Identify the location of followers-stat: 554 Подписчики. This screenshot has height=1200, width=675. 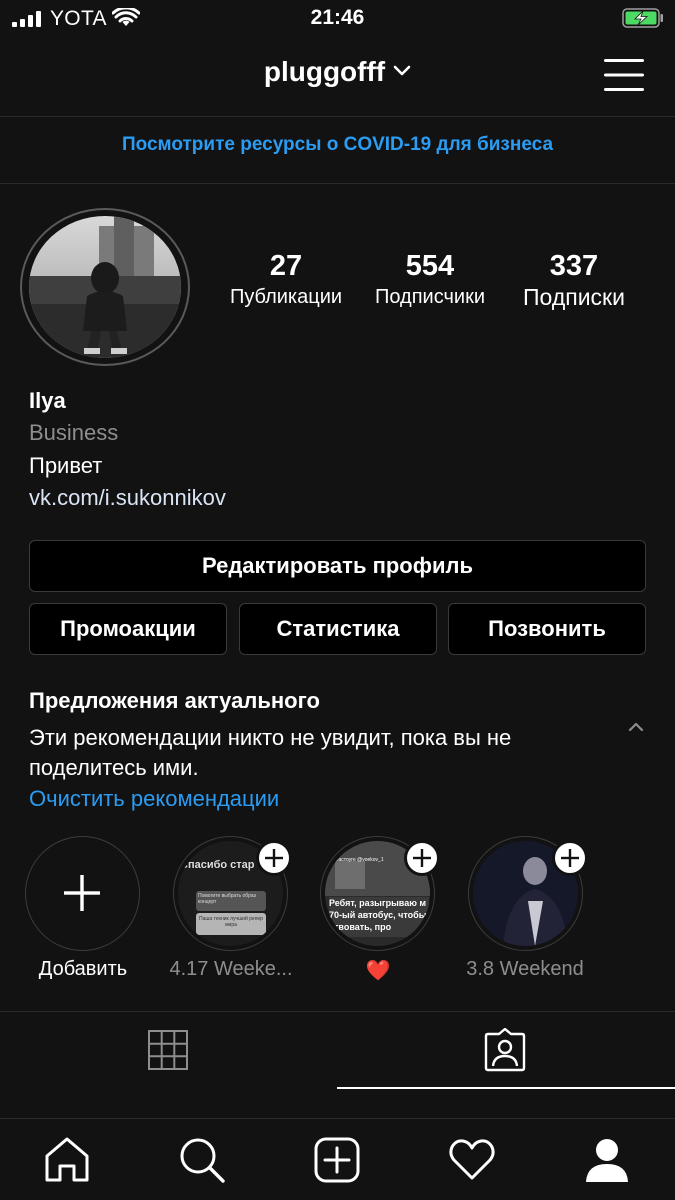
(430, 279).